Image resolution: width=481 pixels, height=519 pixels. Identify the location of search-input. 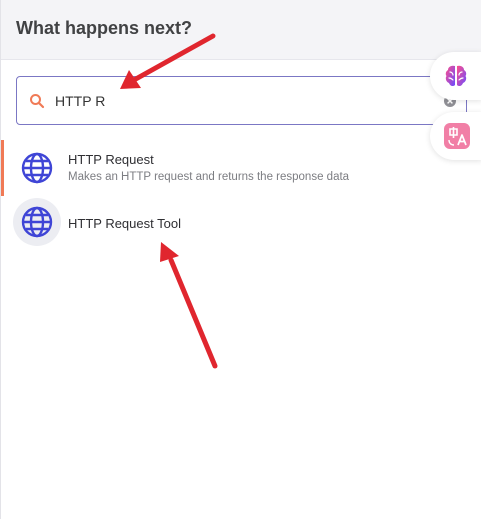
(205, 101).